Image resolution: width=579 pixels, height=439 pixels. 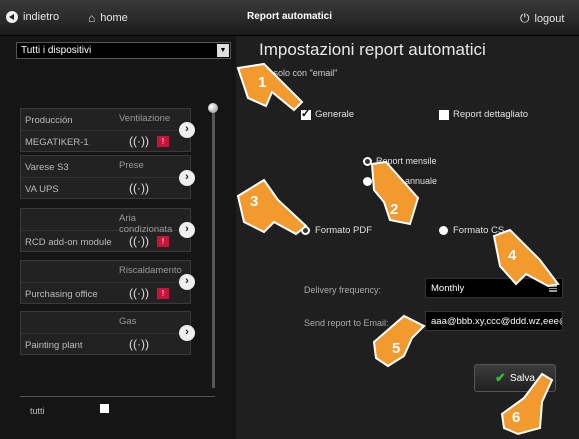 I want to click on formato-pdf-label: Formato PDF, so click(x=344, y=230).